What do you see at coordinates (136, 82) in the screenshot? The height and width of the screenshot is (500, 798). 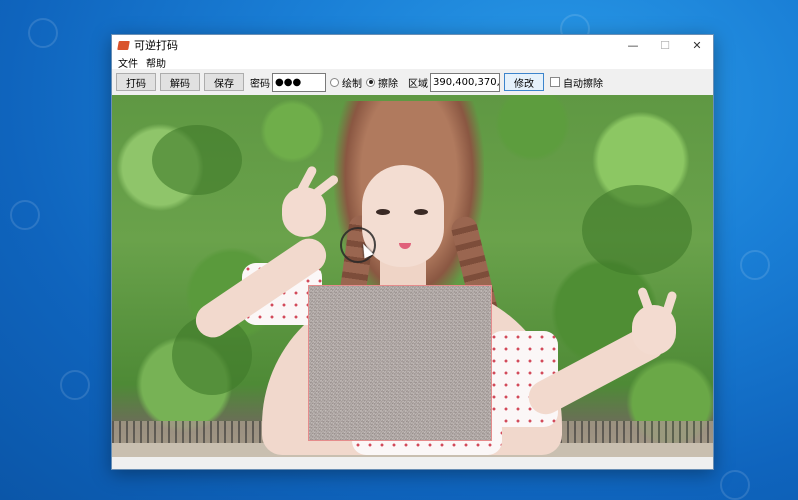 I see `encode-button: 打码` at bounding box center [136, 82].